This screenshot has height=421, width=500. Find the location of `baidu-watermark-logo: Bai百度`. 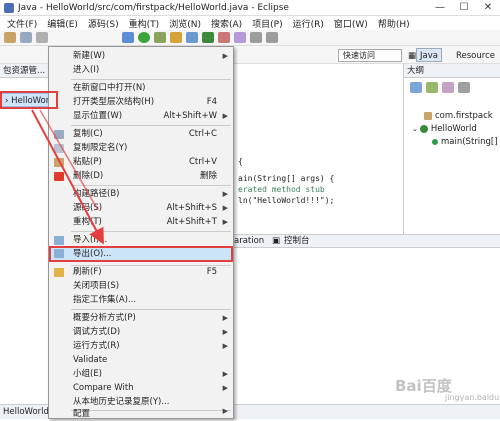

baidu-watermark-logo: Bai百度 is located at coordinates (423, 386).